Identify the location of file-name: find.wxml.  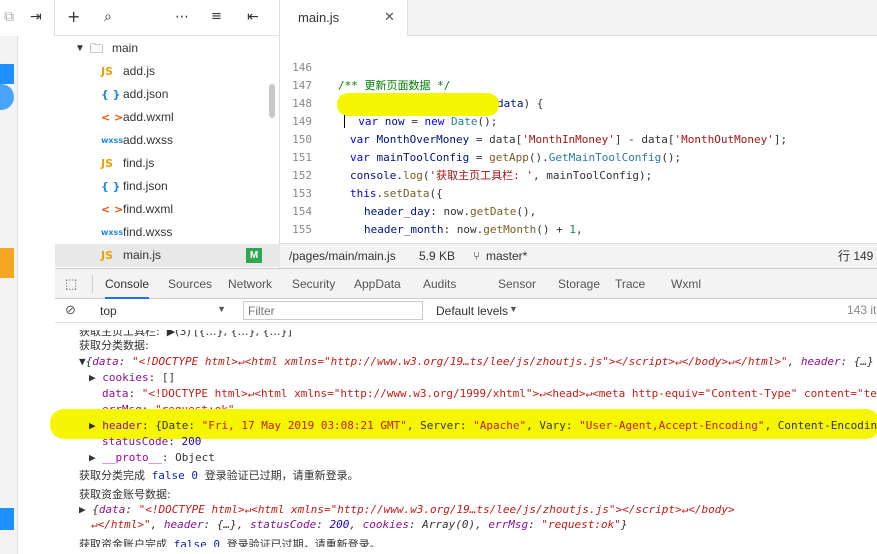
(148, 209).